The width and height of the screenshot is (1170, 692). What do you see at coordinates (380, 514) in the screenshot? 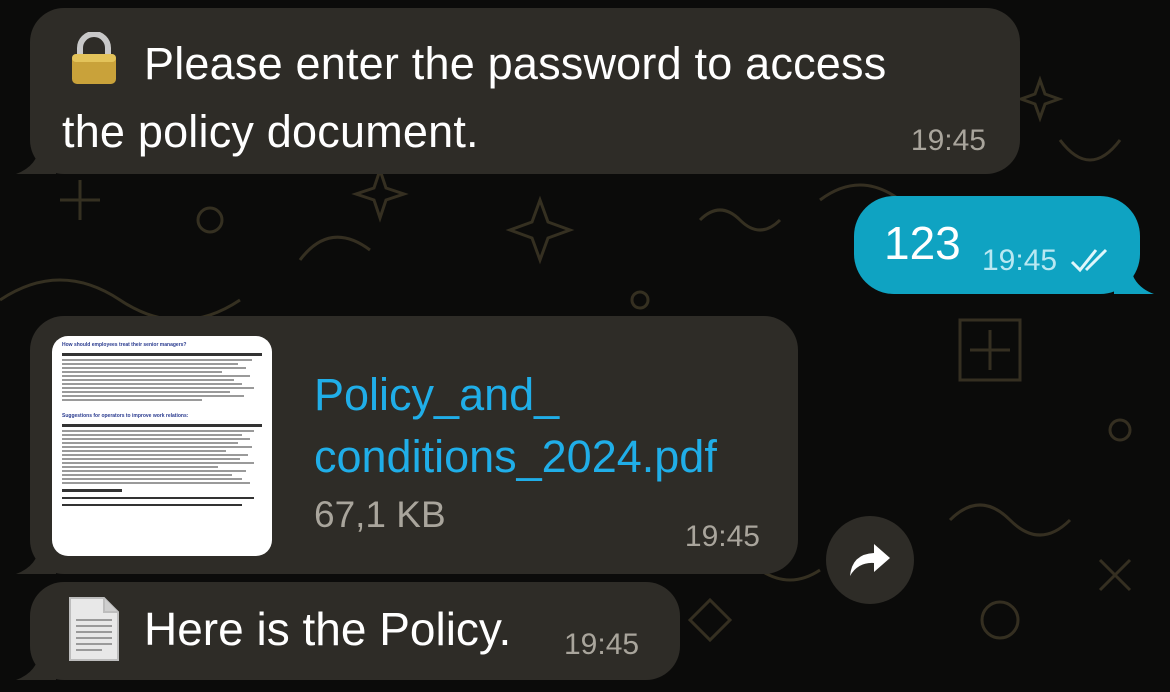
I see `file-size: 67,1 KB` at bounding box center [380, 514].